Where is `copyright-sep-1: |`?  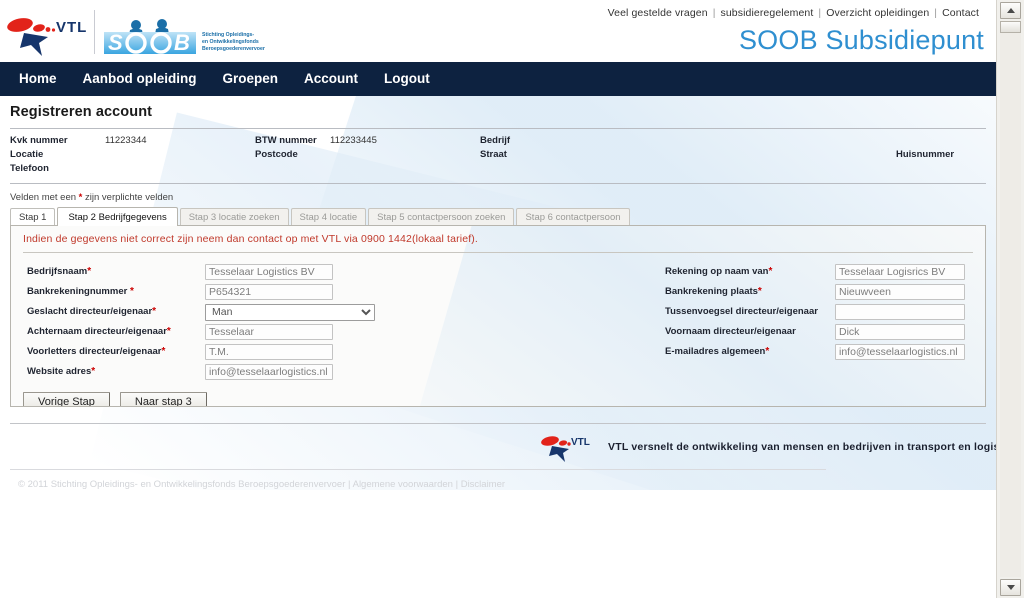
copyright-sep-1: | is located at coordinates (349, 484).